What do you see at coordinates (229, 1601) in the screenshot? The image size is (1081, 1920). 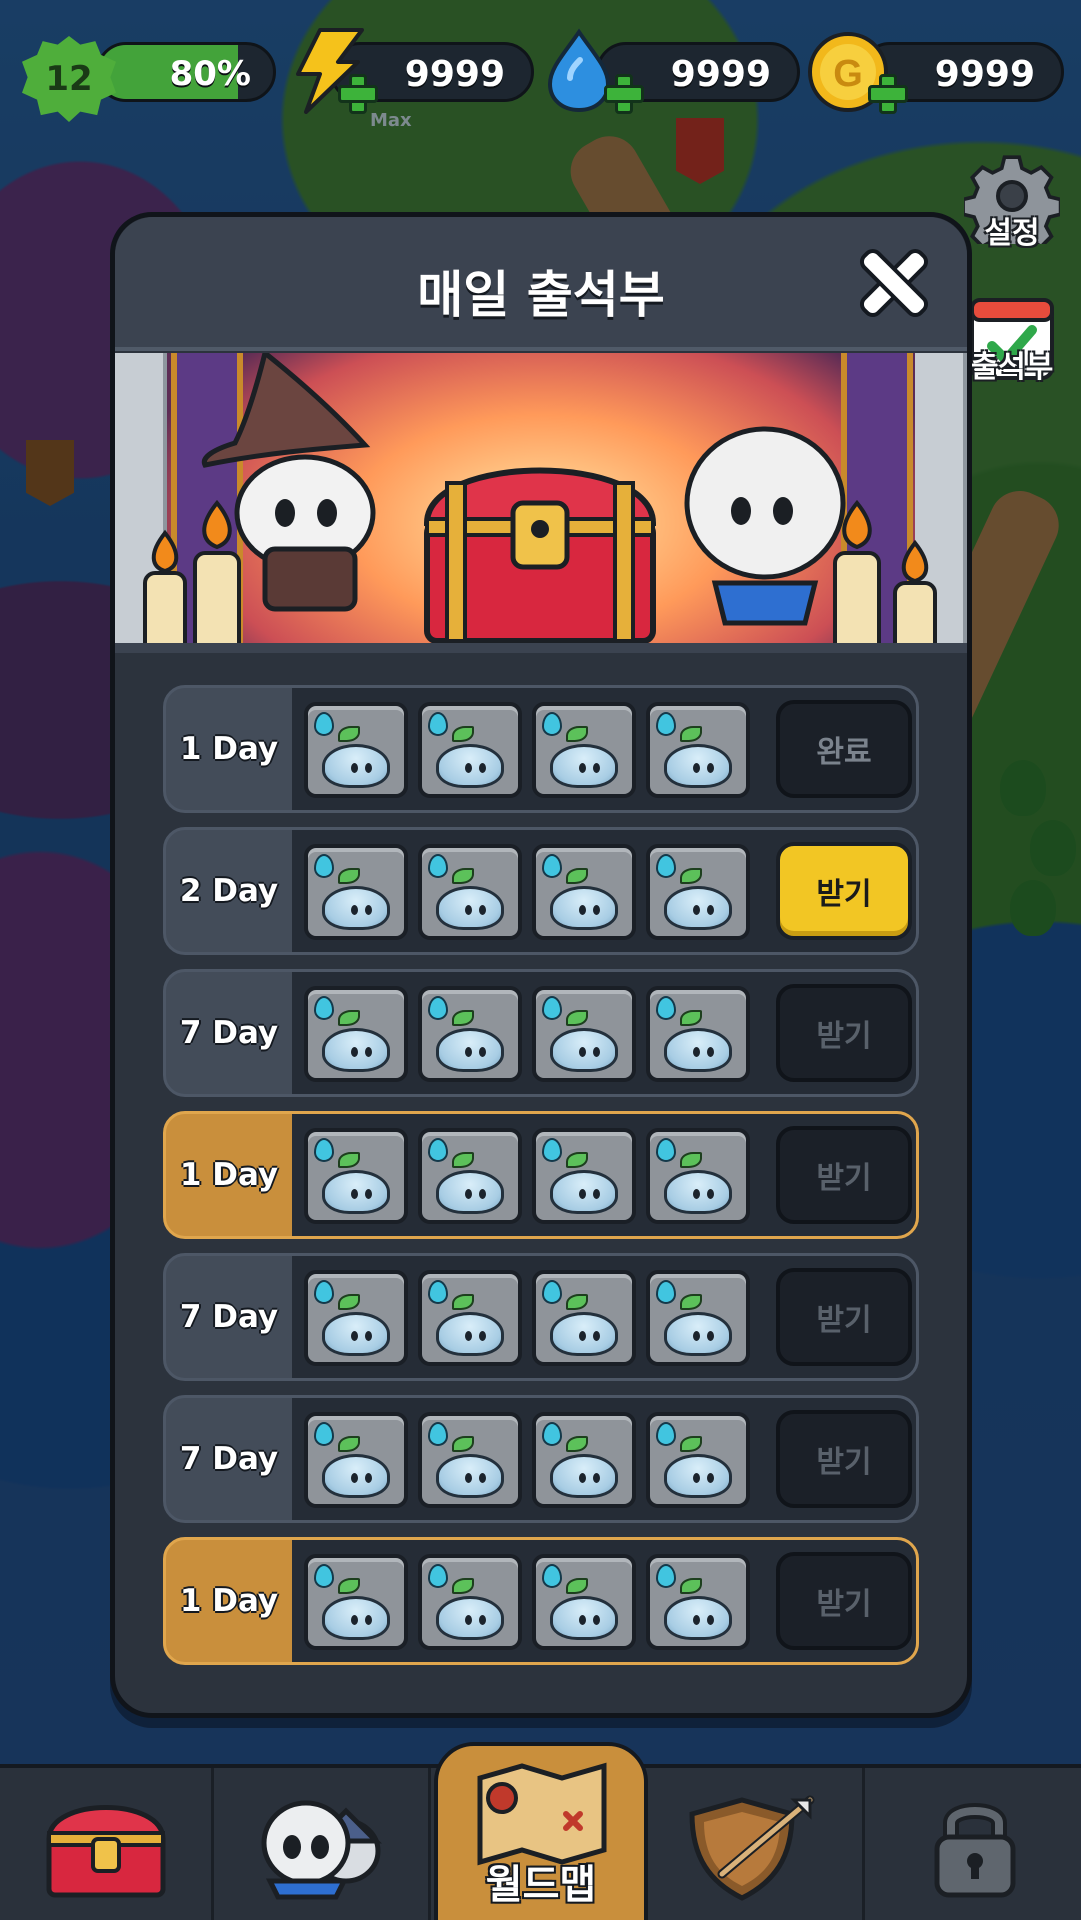 I see `day-label: 1 Day` at bounding box center [229, 1601].